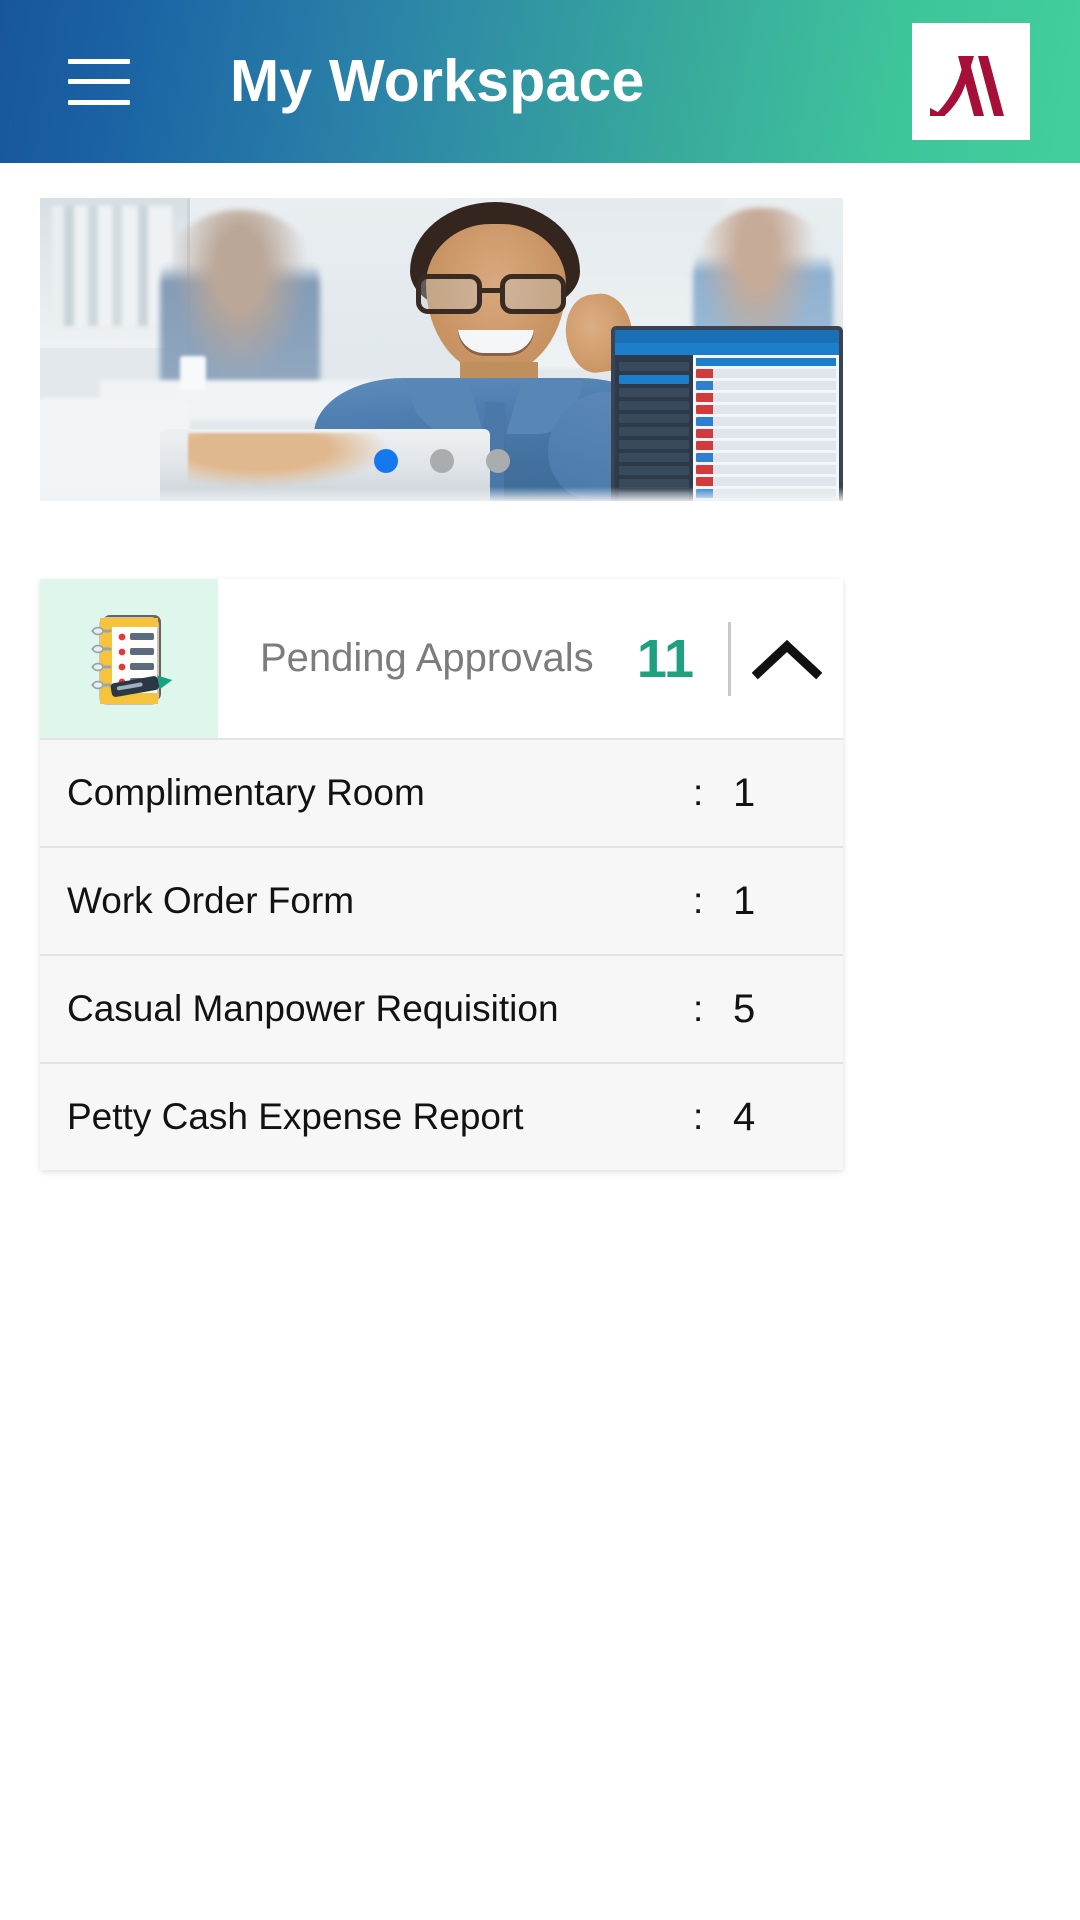 This screenshot has height=1920, width=1080. I want to click on checklist-pencil-icon, so click(129, 658).